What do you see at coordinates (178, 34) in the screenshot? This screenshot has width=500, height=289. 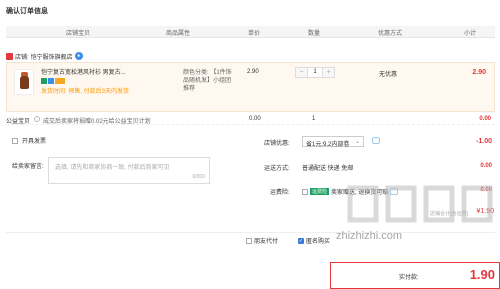 I see `header-attr: 商品属性` at bounding box center [178, 34].